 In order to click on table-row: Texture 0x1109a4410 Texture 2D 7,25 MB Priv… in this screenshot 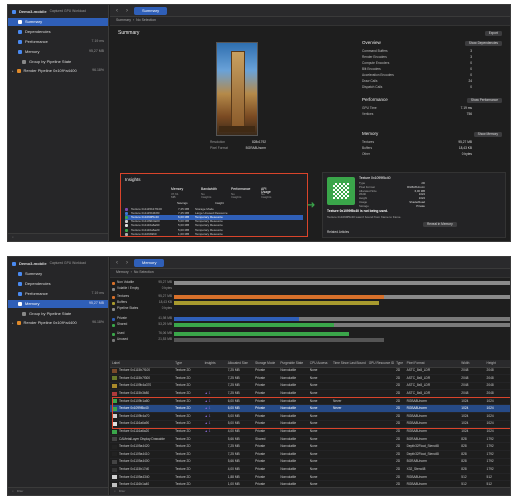, I will do `click(310, 454)`.